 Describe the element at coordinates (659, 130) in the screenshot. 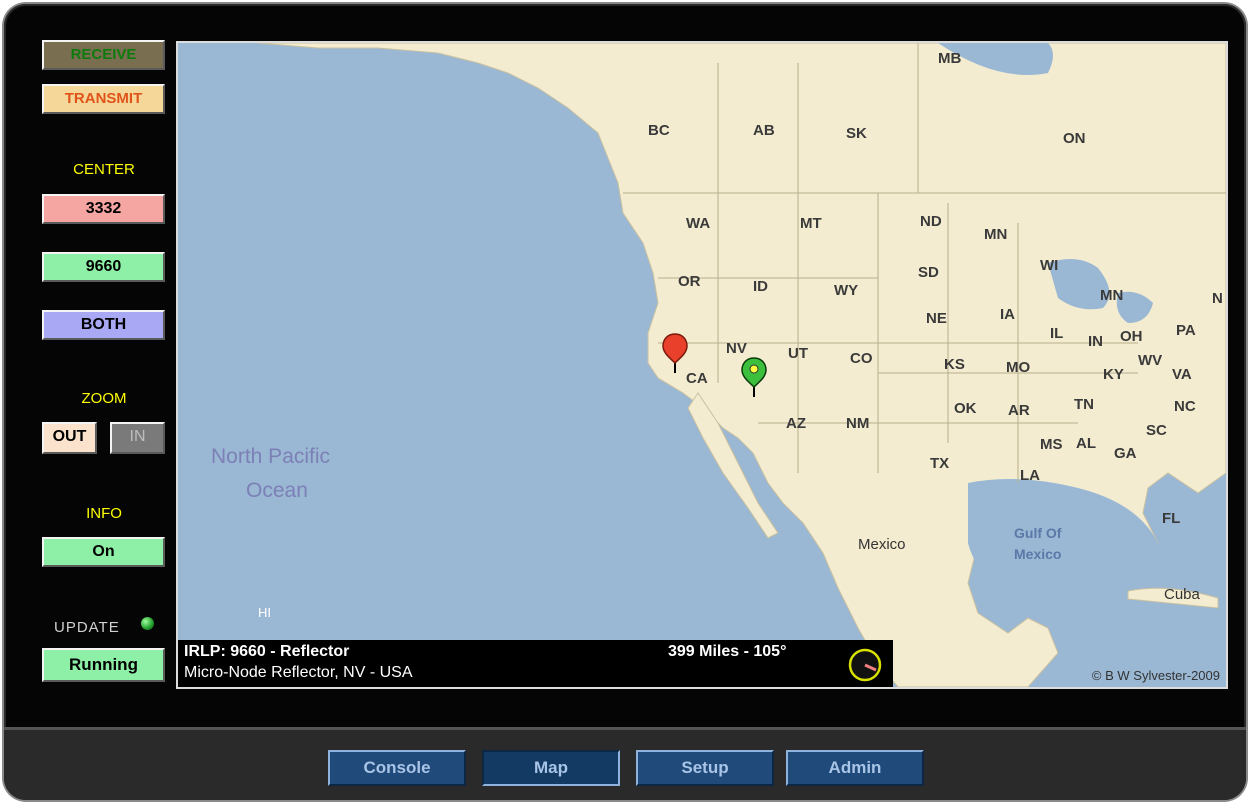

I see `map-label-bc: BC` at that location.